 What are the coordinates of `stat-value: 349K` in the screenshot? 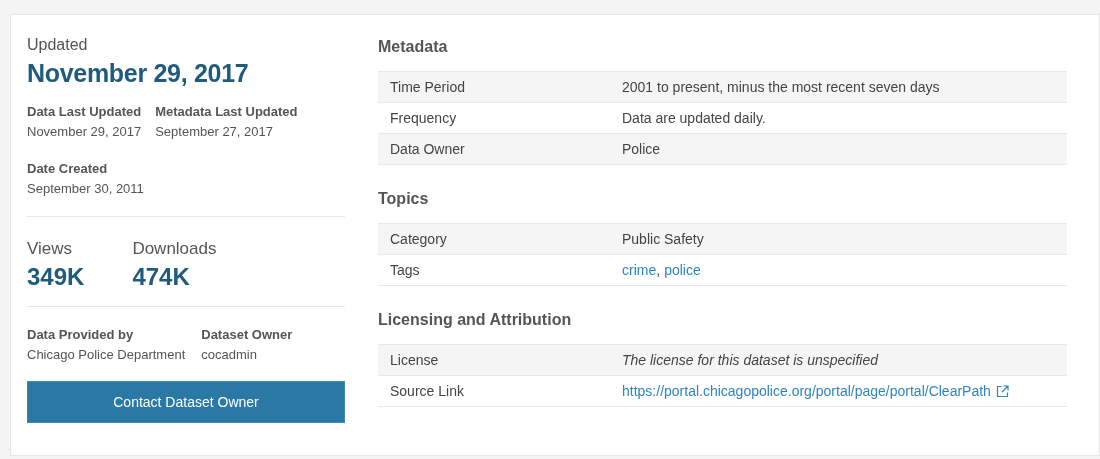 It's located at (56, 277).